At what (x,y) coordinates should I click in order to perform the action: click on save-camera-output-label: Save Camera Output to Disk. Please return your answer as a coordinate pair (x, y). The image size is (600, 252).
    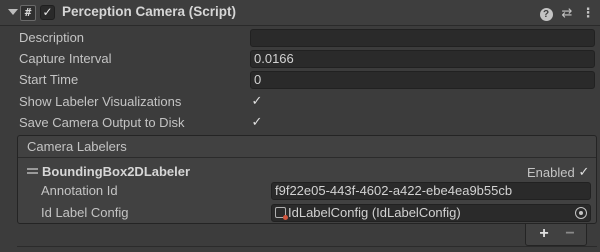
    Looking at the image, I should click on (102, 122).